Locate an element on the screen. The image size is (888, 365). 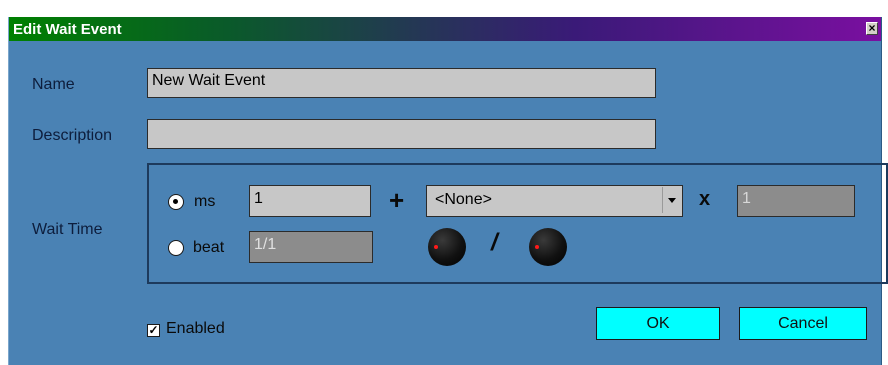
variable-select: <None> is located at coordinates (554, 201).